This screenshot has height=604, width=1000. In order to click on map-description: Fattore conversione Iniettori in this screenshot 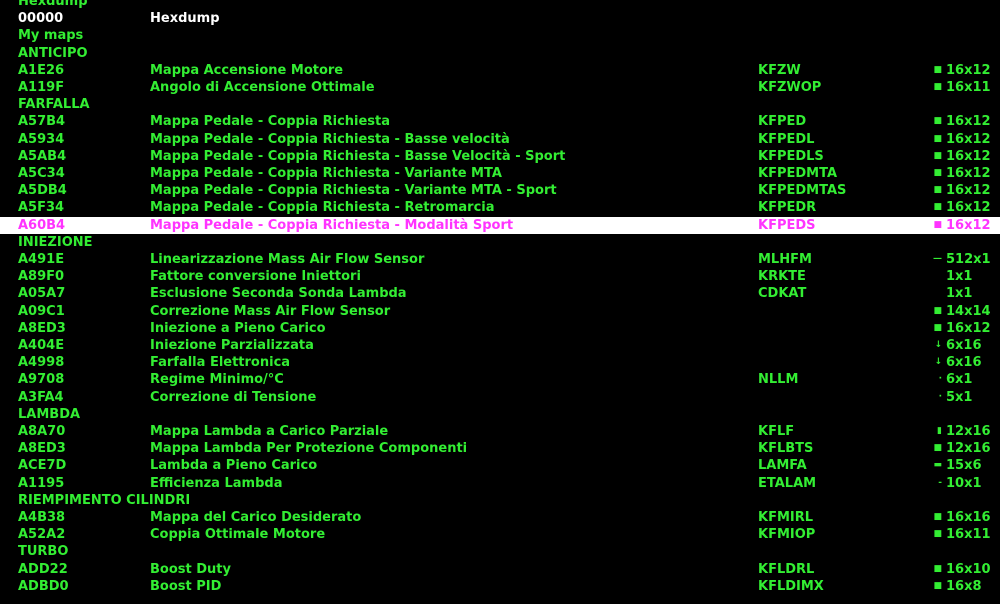, I will do `click(255, 277)`.